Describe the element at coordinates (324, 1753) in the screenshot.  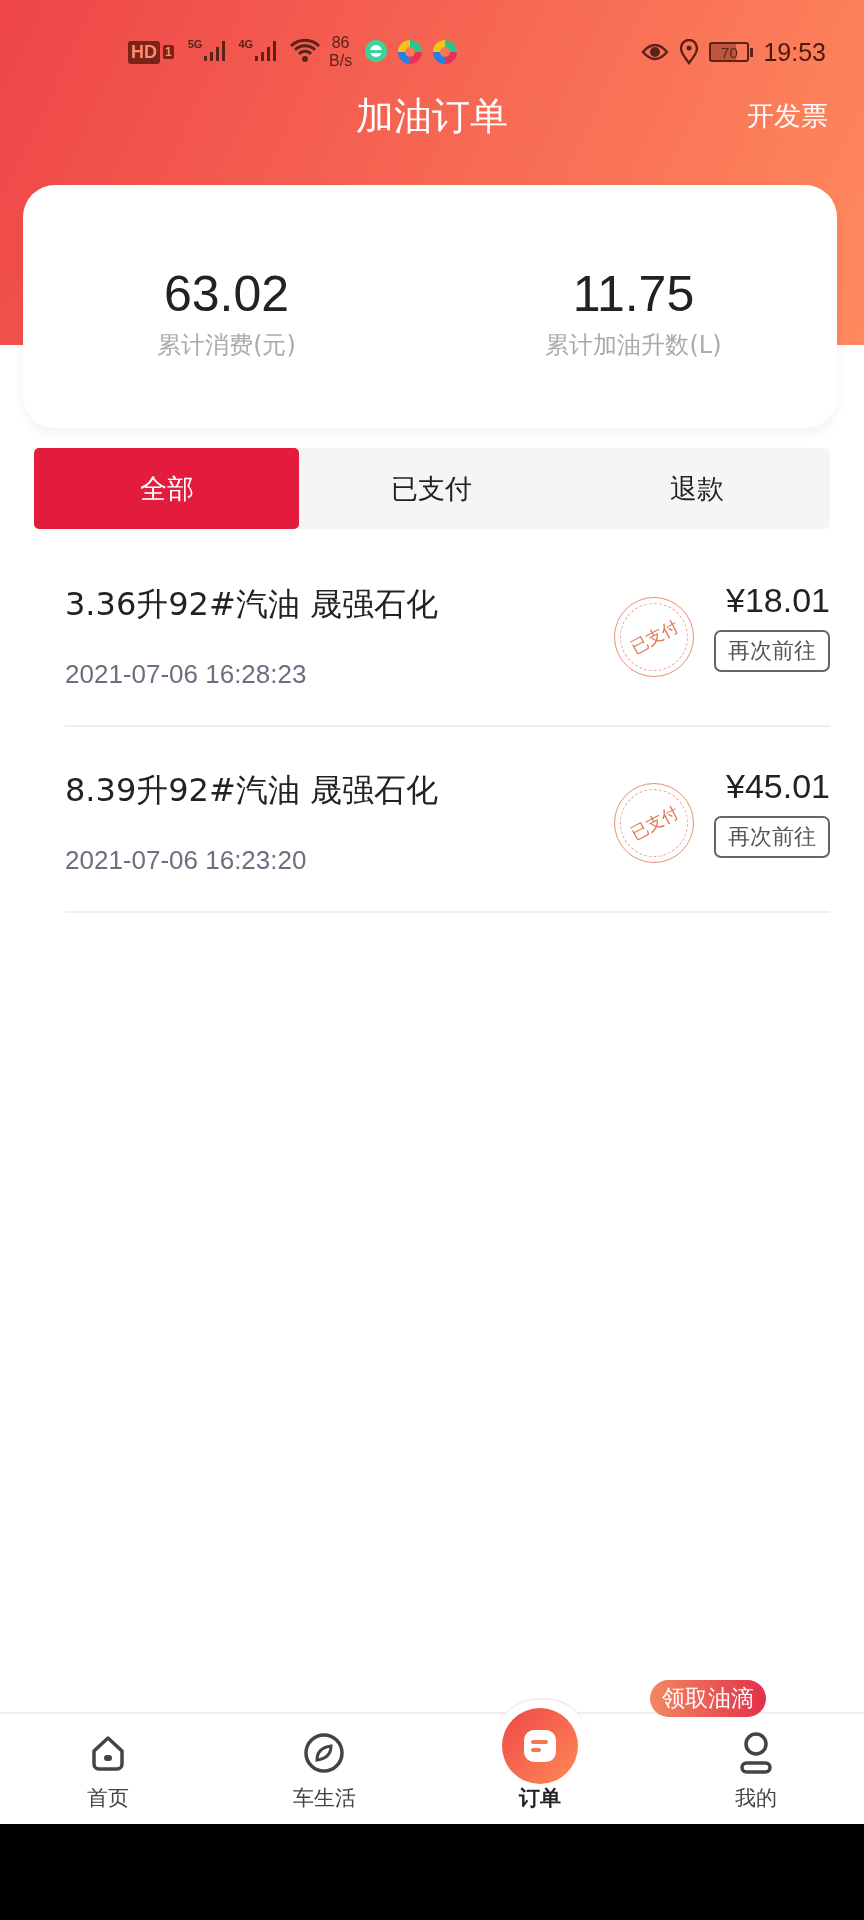
I see `compass-icon` at that location.